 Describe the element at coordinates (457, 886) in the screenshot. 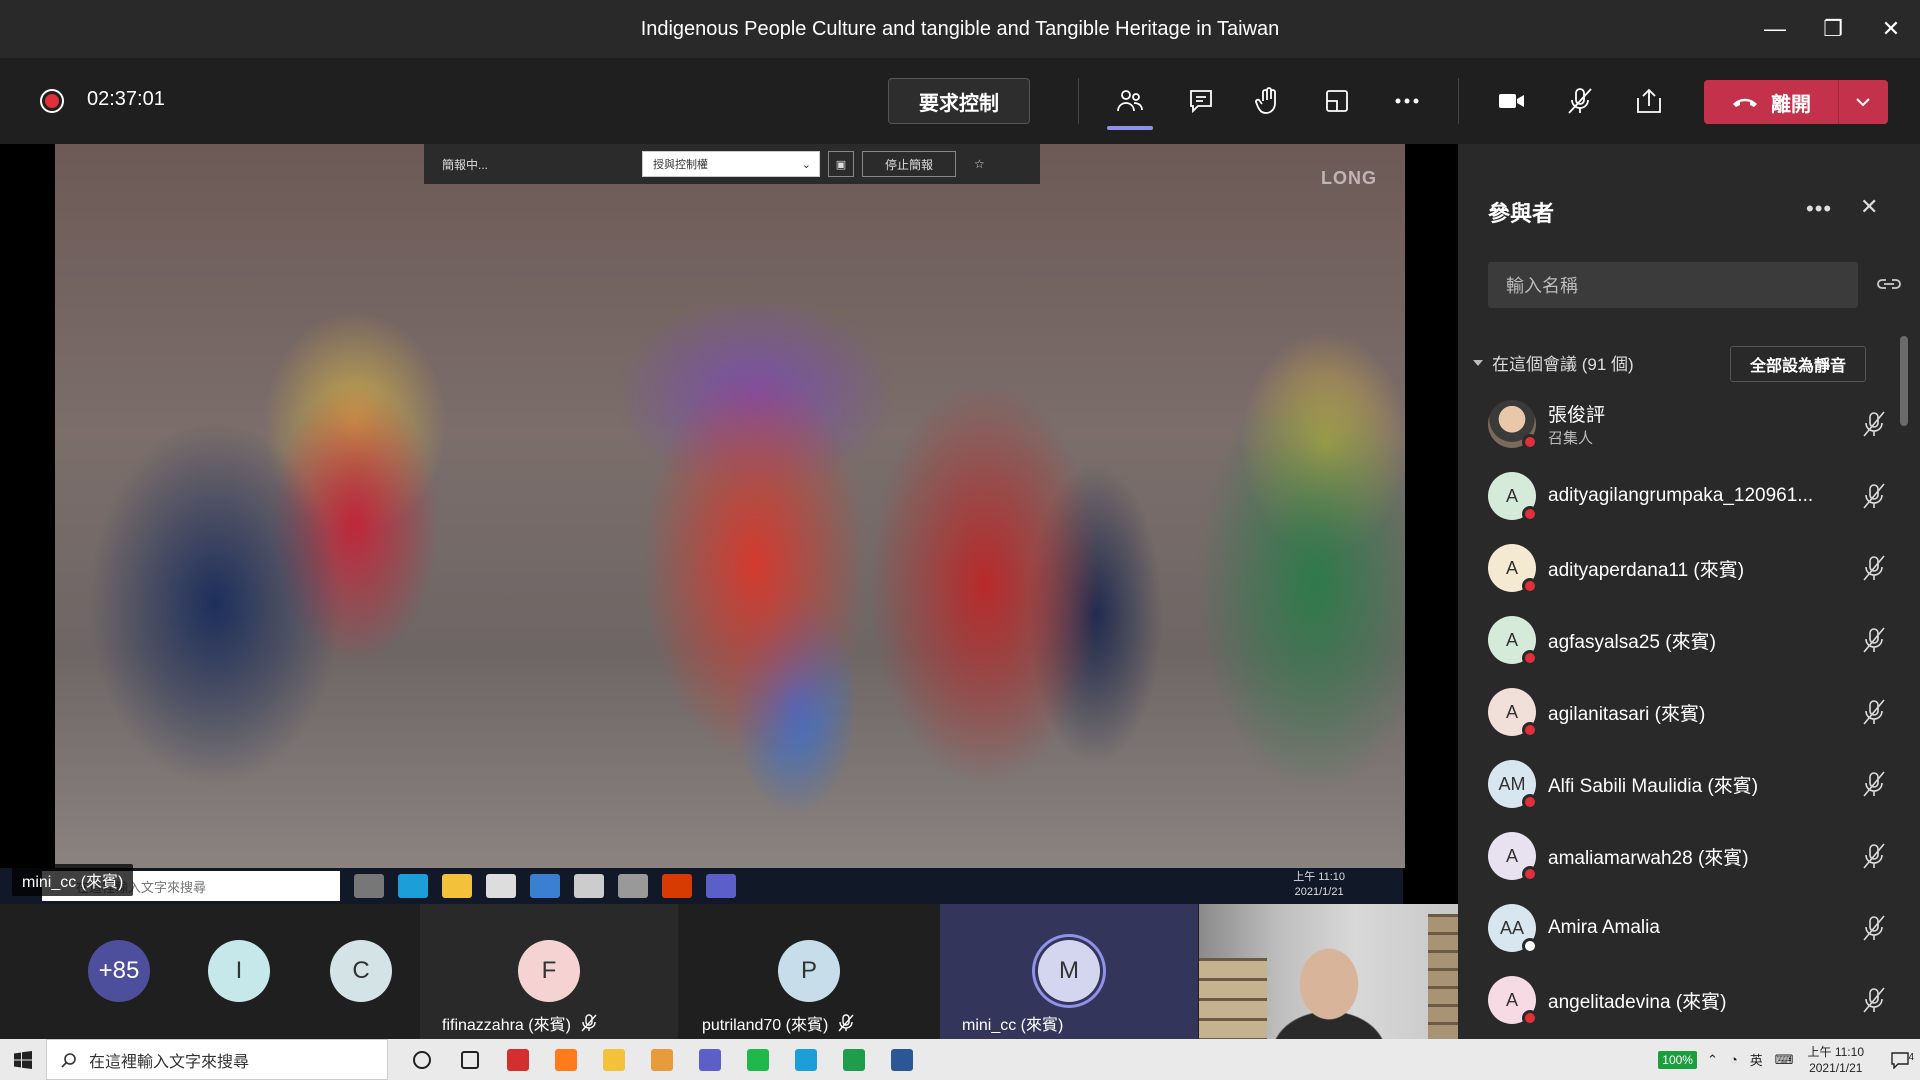

I see `shared-folder-icon` at that location.